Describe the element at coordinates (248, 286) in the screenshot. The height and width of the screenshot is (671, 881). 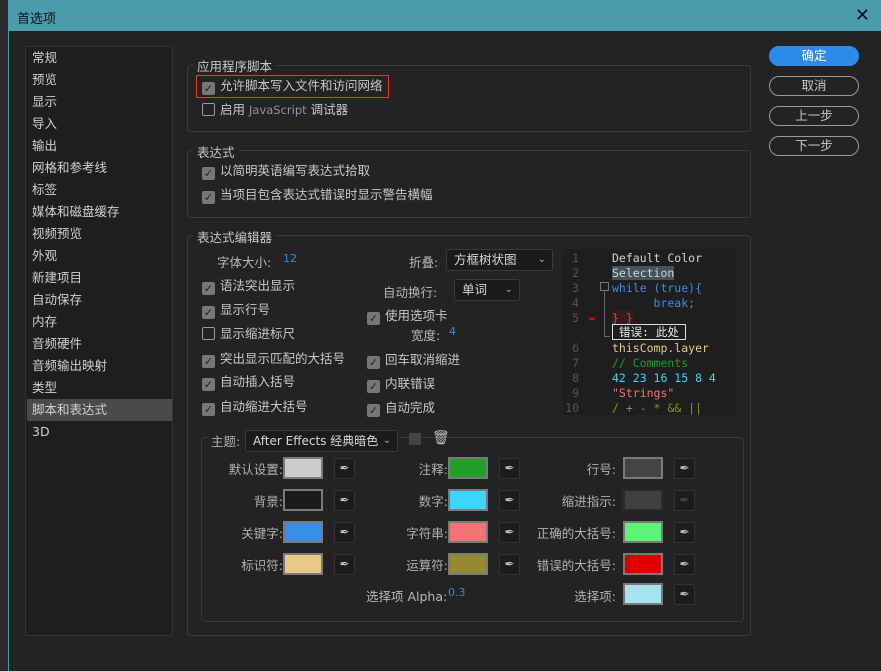
I see `editor-option-checkbox: ✓ 语法突出显示` at that location.